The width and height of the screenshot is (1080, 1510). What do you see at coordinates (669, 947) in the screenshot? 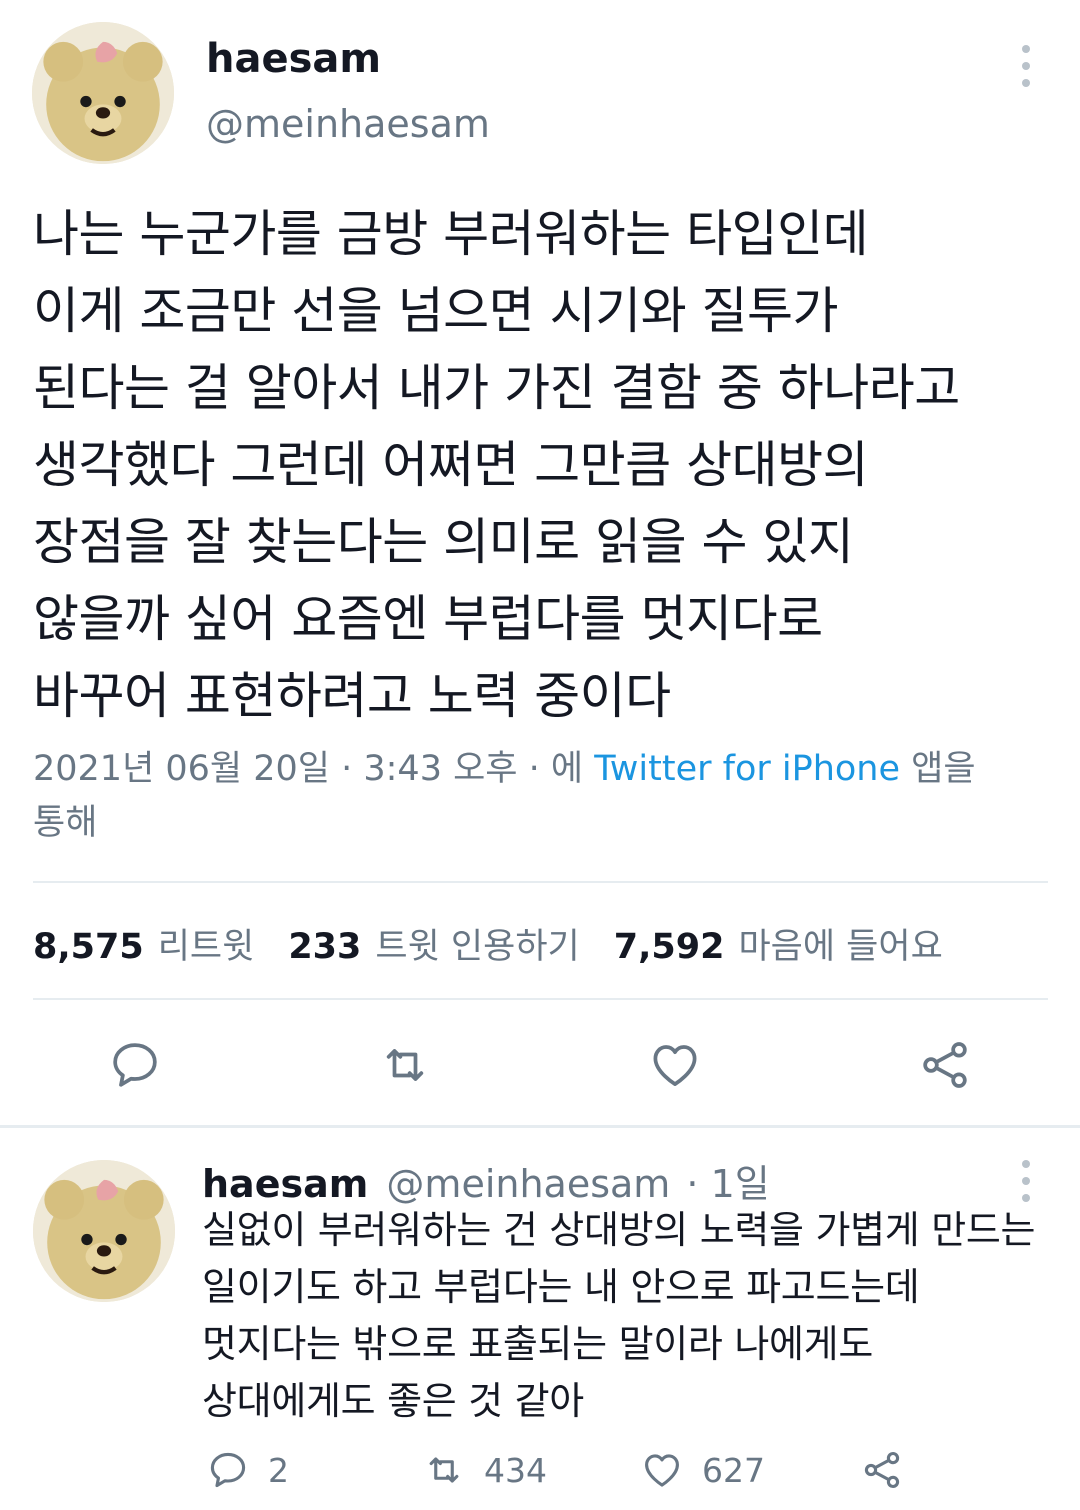
I see `like-count: 7,592` at bounding box center [669, 947].